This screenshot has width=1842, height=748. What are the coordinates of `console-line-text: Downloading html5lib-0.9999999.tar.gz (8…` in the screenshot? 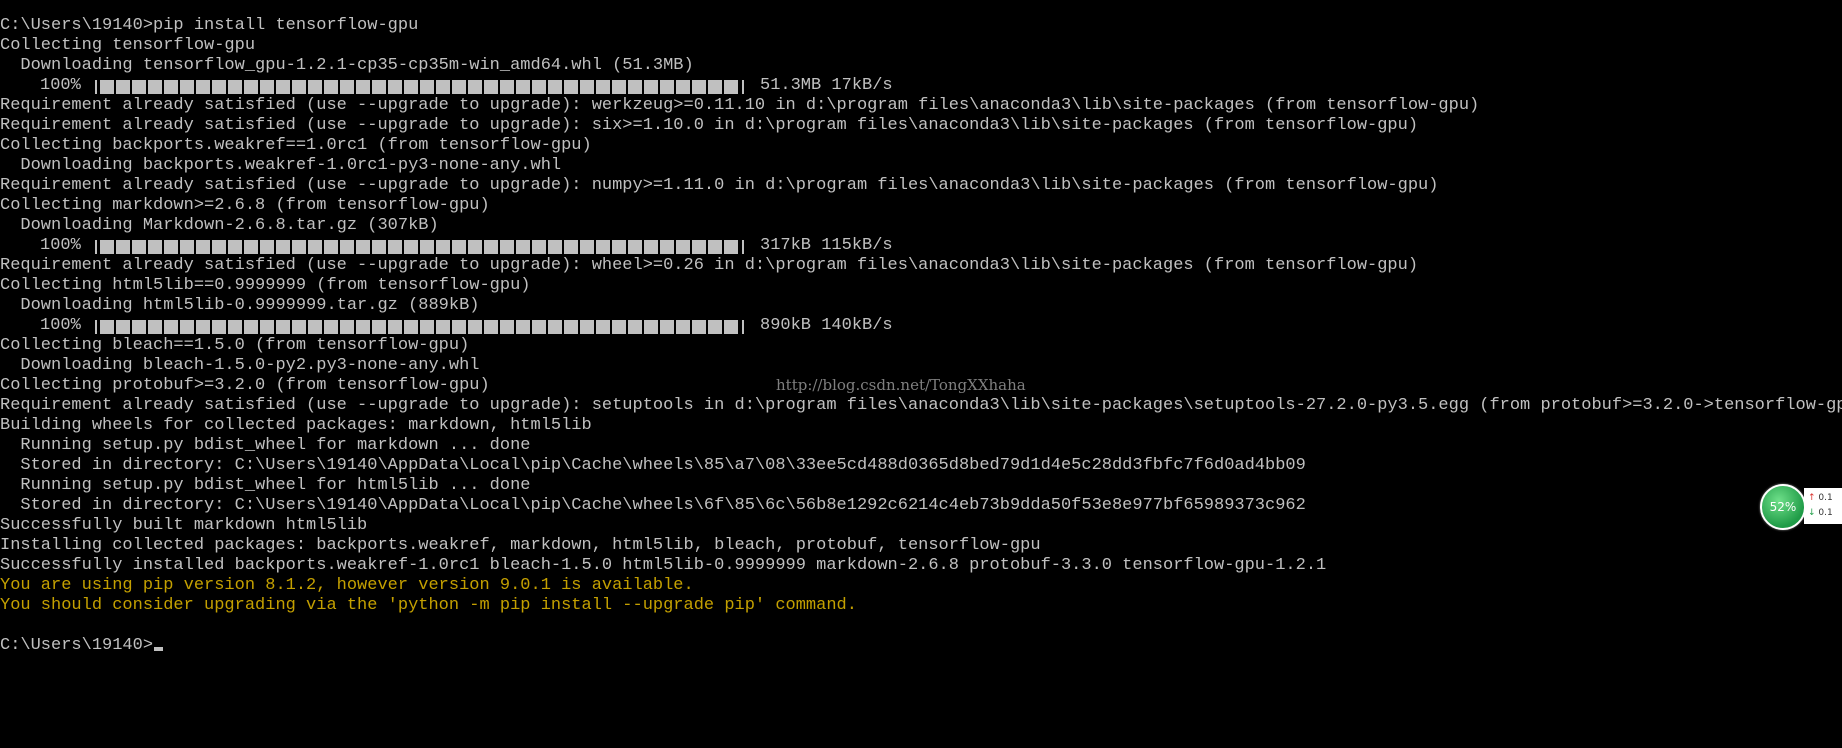 It's located at (240, 305).